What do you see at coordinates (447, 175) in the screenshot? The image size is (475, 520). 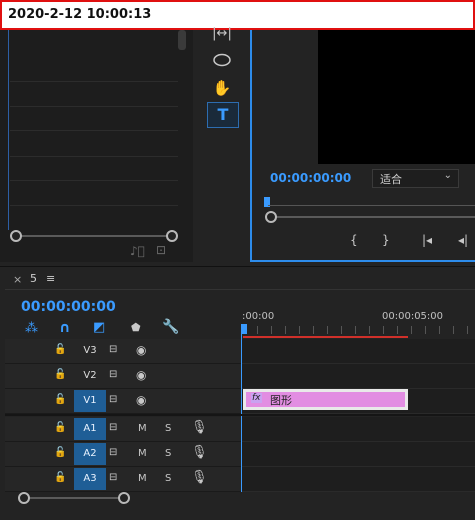 I see `chevron-down-icon: ⌄` at bounding box center [447, 175].